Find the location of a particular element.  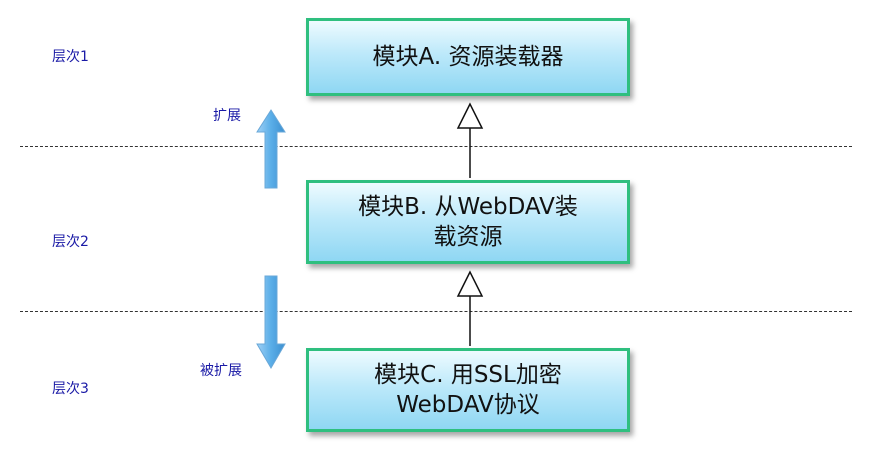

module-a-title: 模块A. 资源装载器 is located at coordinates (468, 57).